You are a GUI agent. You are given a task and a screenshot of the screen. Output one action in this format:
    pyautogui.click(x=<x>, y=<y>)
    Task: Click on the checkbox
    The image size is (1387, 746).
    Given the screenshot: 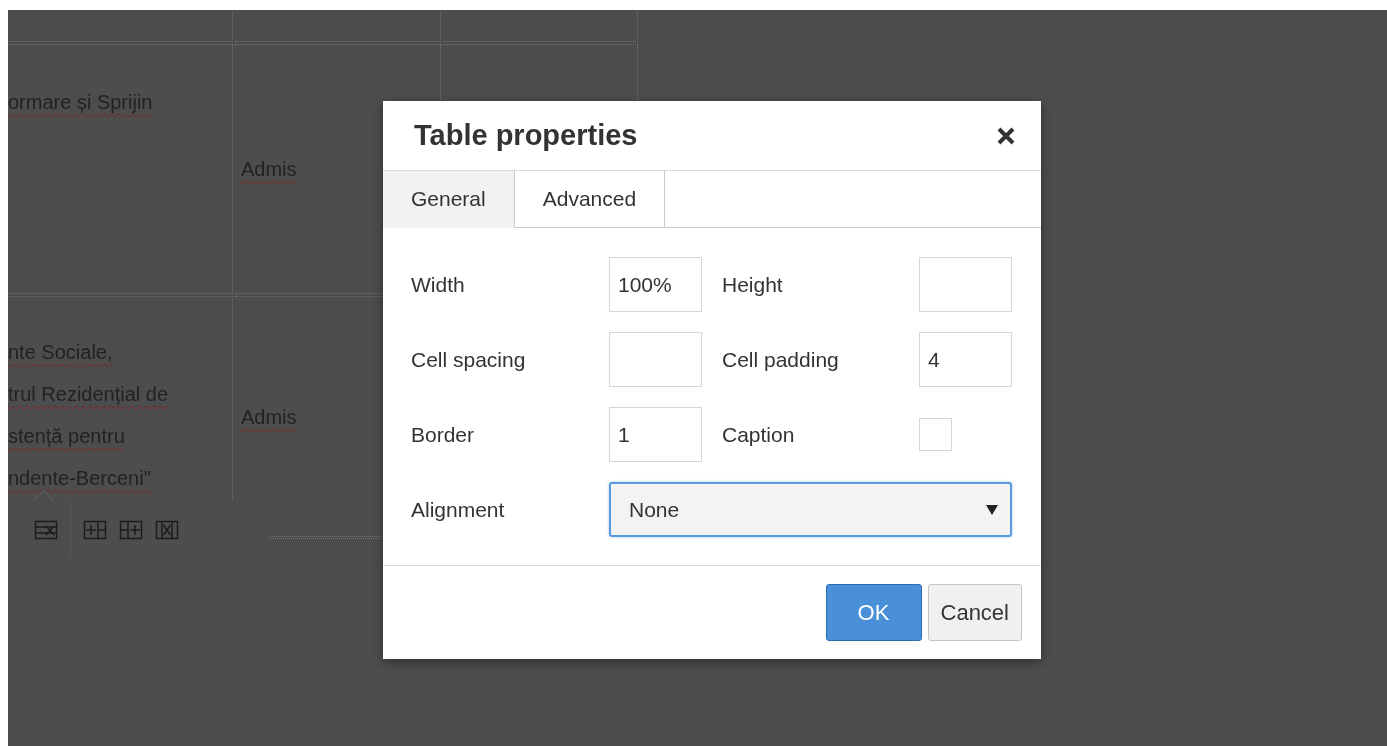 What is the action you would take?
    pyautogui.click(x=935, y=434)
    